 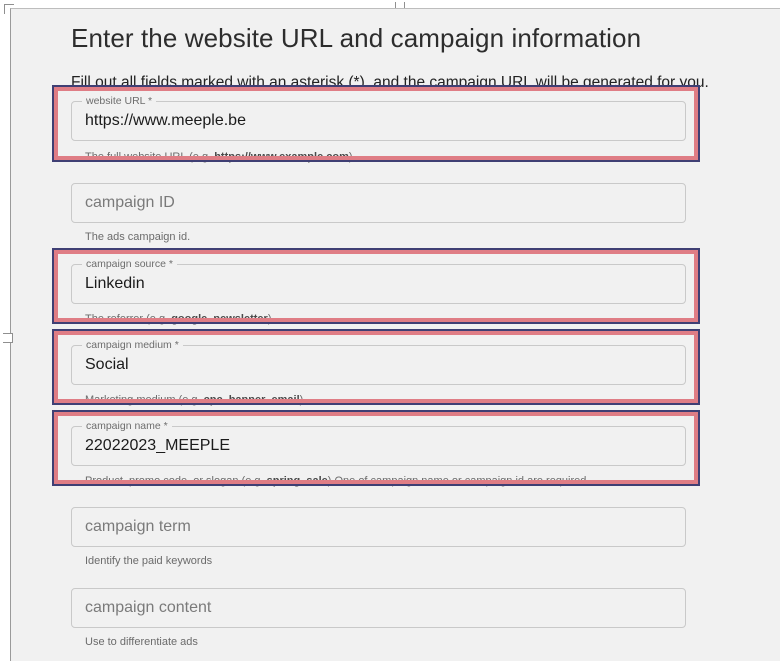 I want to click on crop-handle-left, so click(x=8, y=338).